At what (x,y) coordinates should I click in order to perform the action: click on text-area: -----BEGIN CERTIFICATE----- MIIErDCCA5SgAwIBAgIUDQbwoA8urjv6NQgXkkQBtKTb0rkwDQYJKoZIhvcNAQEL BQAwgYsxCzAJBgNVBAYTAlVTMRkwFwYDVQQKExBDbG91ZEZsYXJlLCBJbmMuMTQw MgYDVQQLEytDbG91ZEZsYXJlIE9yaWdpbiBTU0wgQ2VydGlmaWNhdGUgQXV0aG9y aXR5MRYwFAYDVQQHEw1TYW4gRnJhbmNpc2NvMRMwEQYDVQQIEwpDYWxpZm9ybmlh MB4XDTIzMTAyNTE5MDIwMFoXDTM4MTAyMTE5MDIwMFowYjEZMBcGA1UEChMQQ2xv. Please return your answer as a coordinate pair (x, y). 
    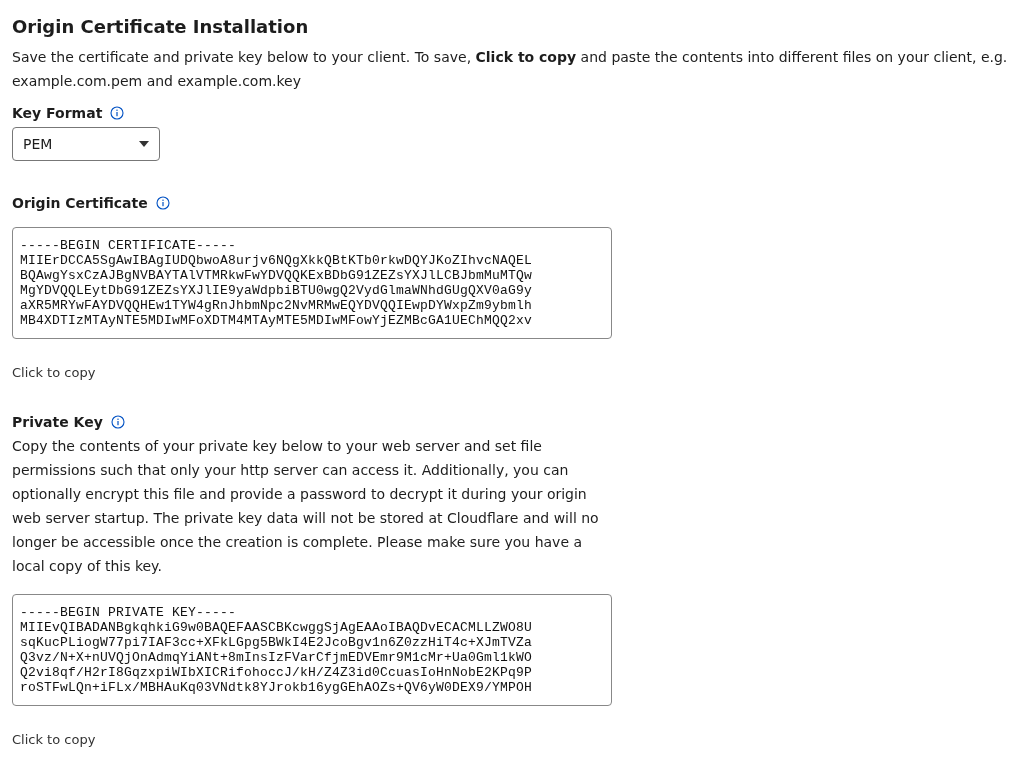
    Looking at the image, I should click on (312, 283).